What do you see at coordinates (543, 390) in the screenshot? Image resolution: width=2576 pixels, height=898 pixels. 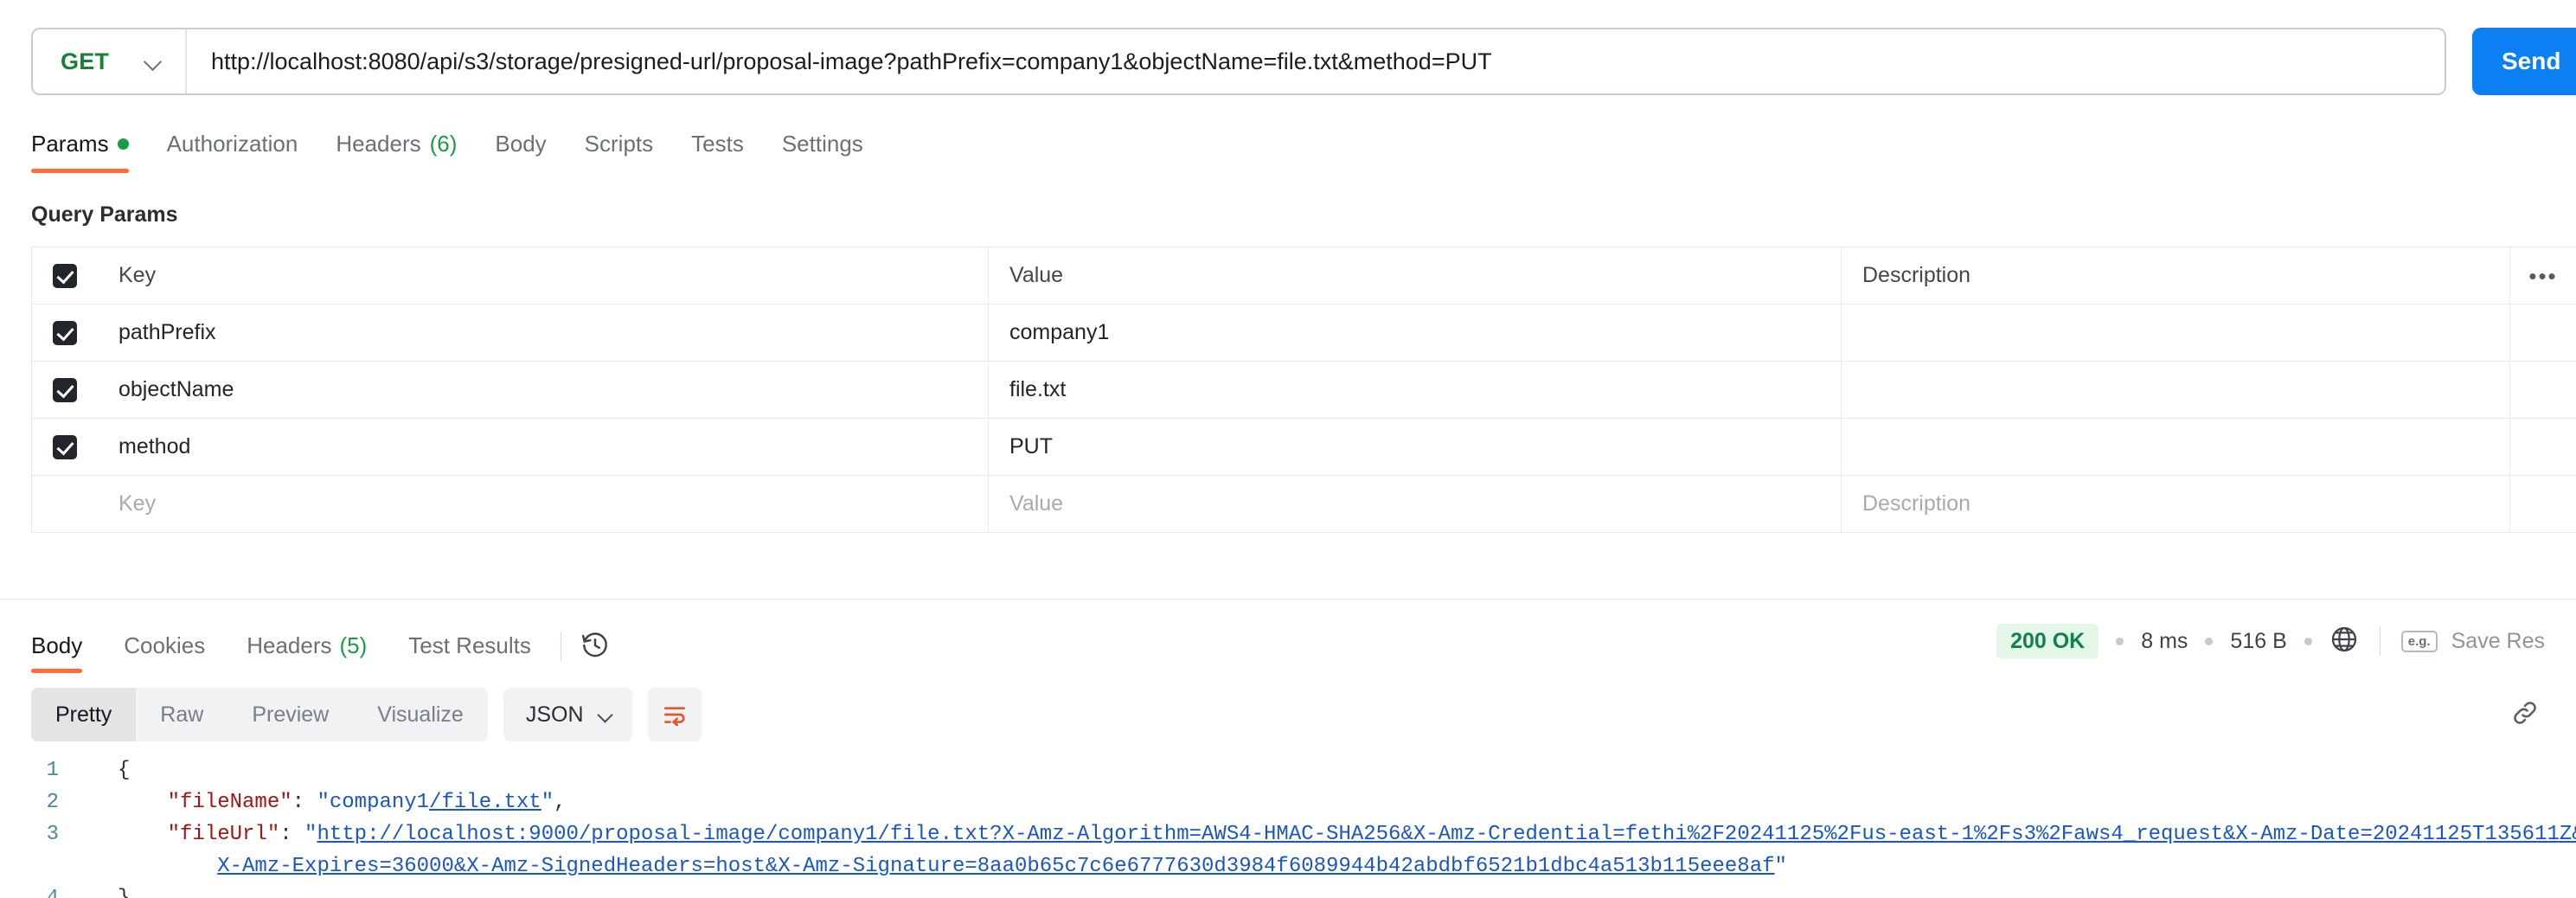 I see `row-key: objectName` at bounding box center [543, 390].